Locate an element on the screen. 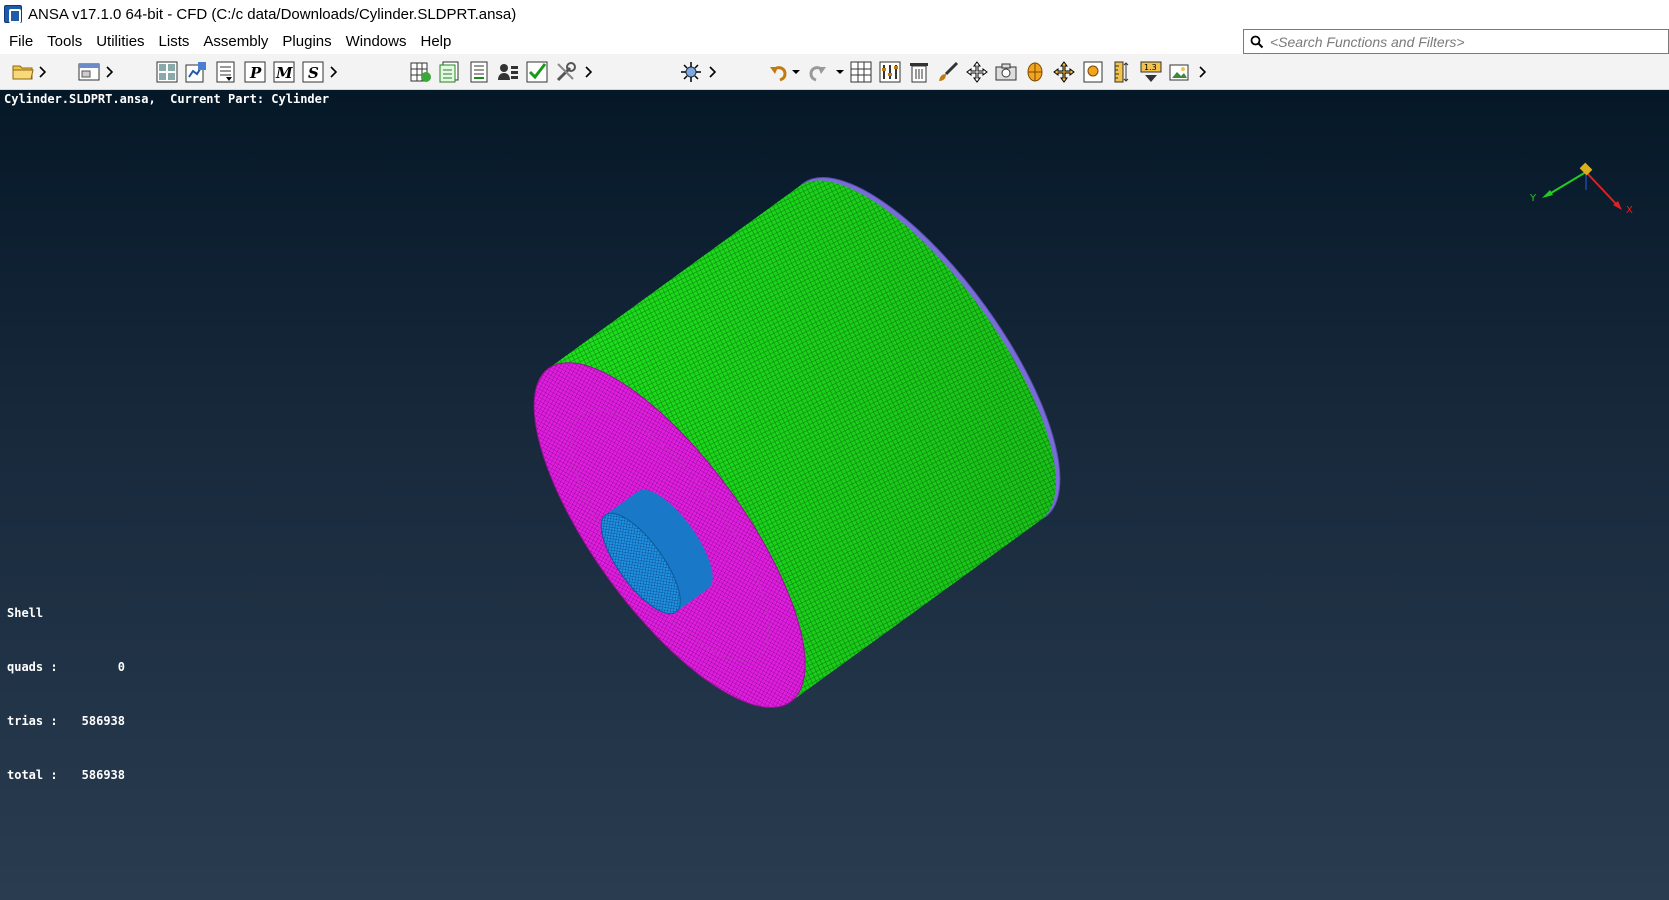  search-input is located at coordinates (1469, 41).